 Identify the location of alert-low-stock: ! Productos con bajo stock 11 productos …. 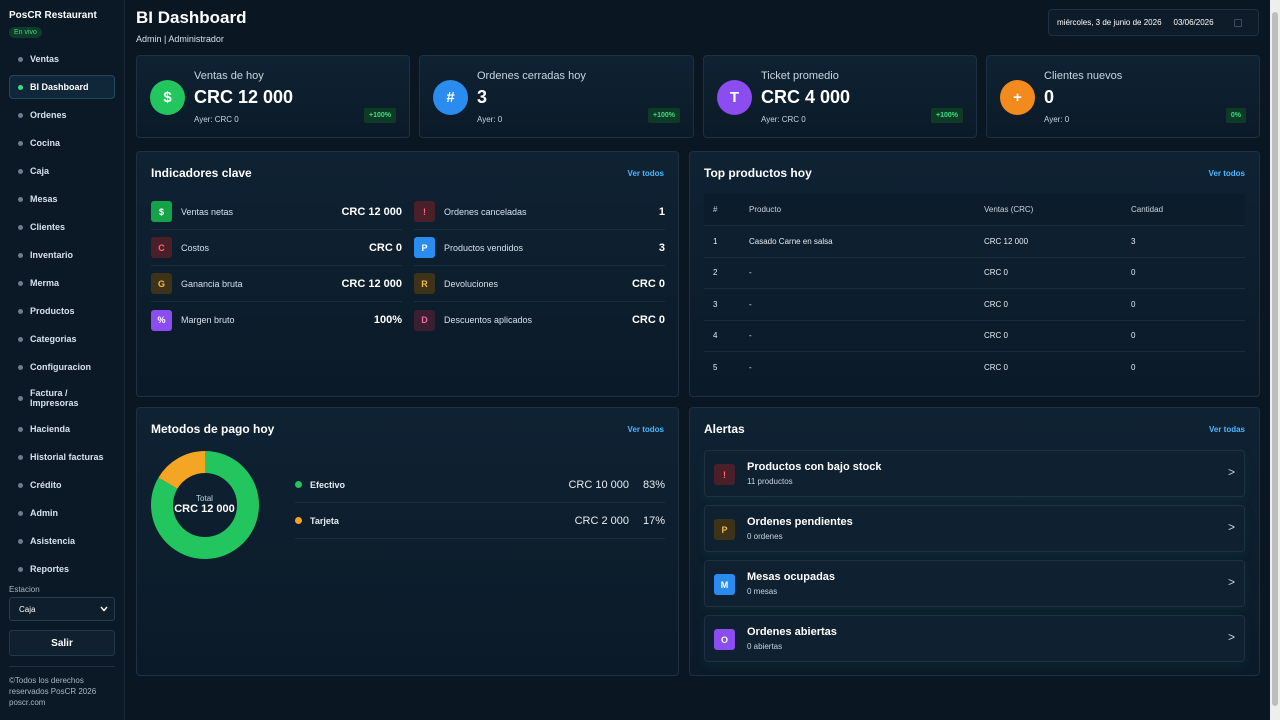
(974, 473).